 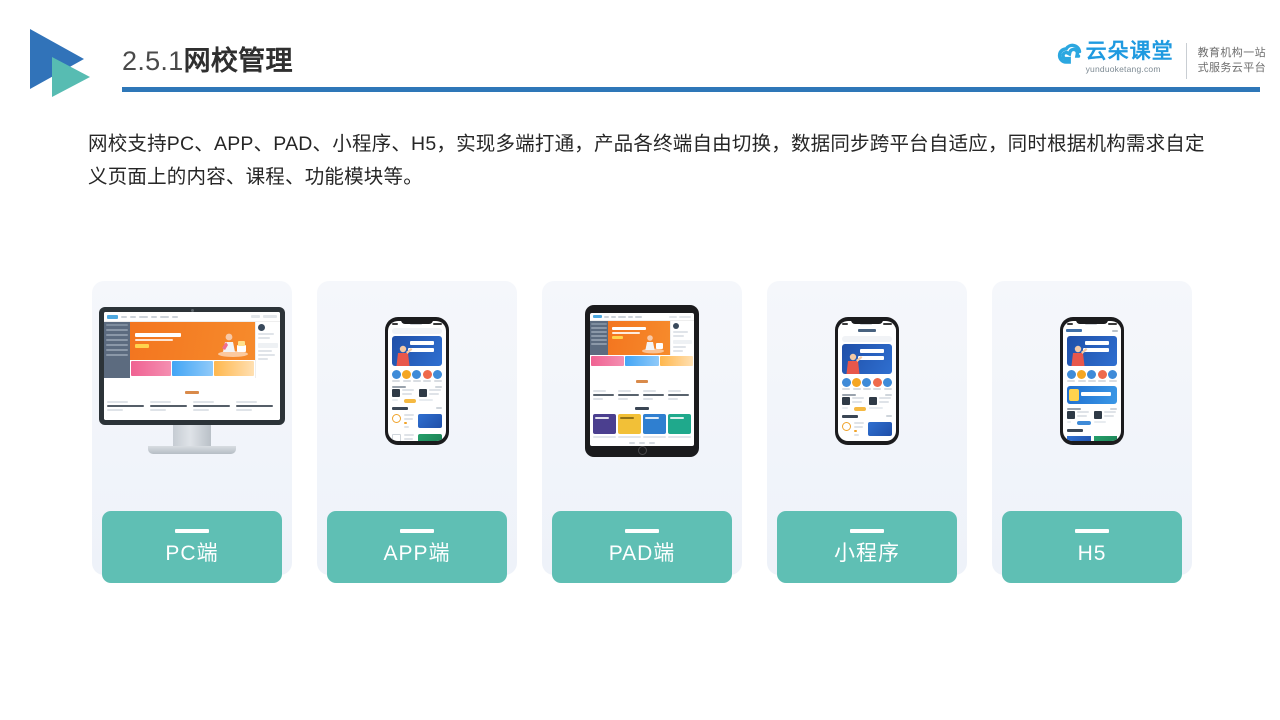 I want to click on desktop-monitor-icon, so click(x=192, y=381).